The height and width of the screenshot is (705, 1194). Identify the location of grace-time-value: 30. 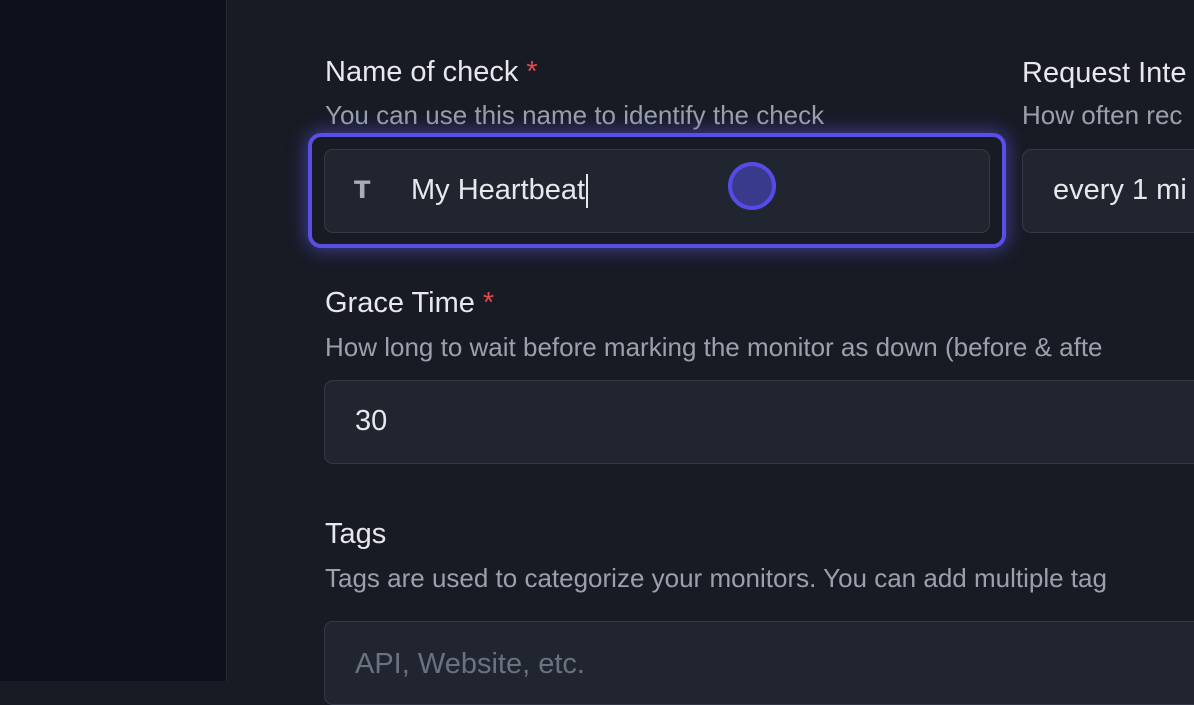
(371, 421).